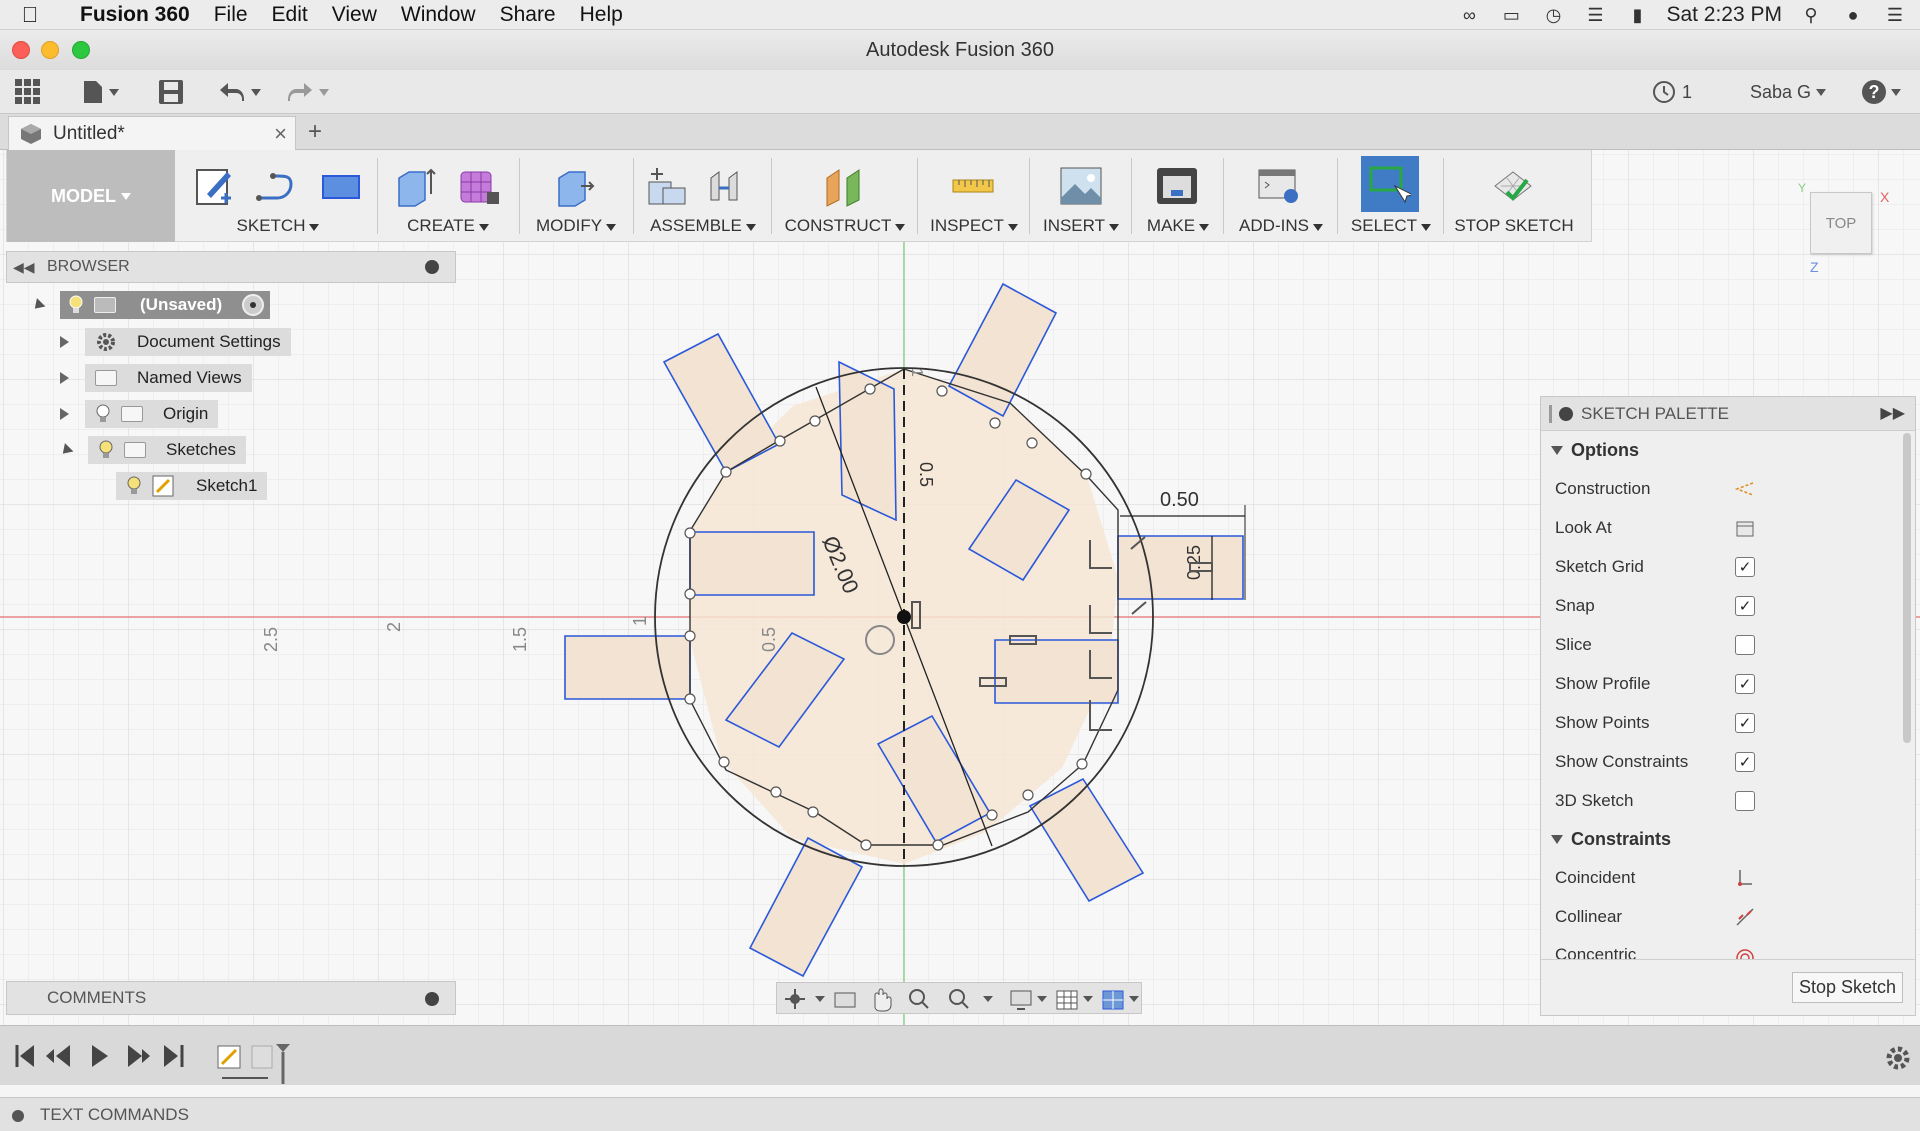 The width and height of the screenshot is (1920, 1131). I want to click on extrude-icon, so click(415, 186).